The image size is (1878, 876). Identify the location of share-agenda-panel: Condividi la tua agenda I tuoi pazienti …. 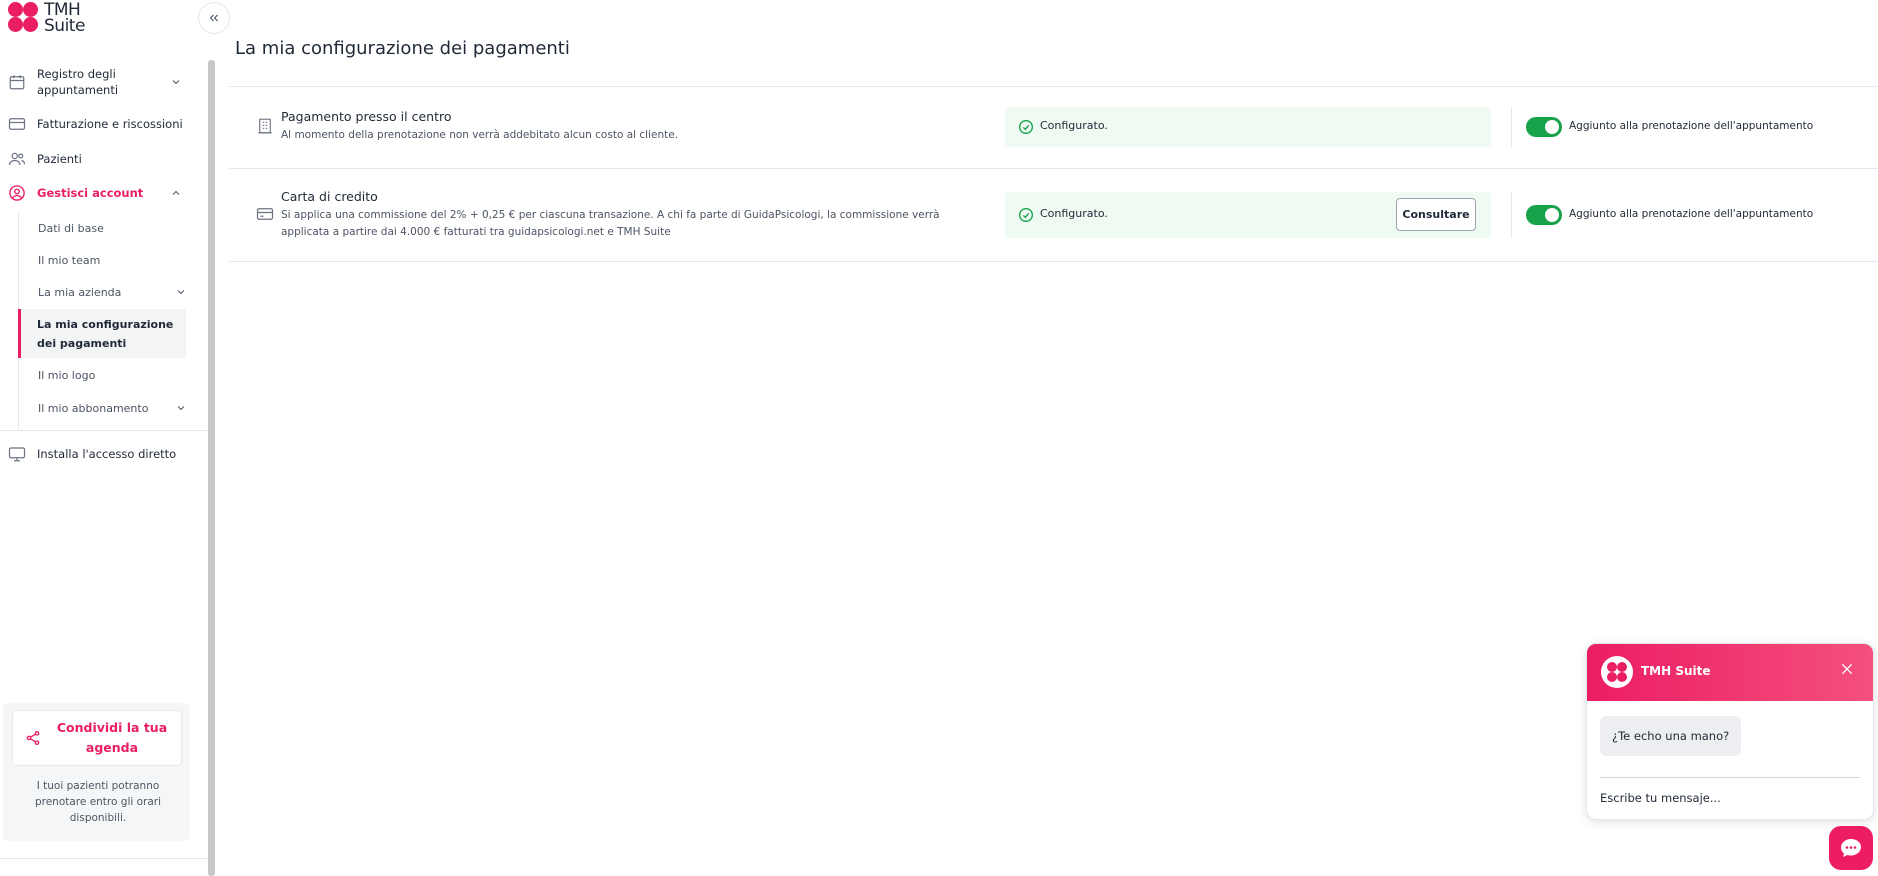
(96, 772).